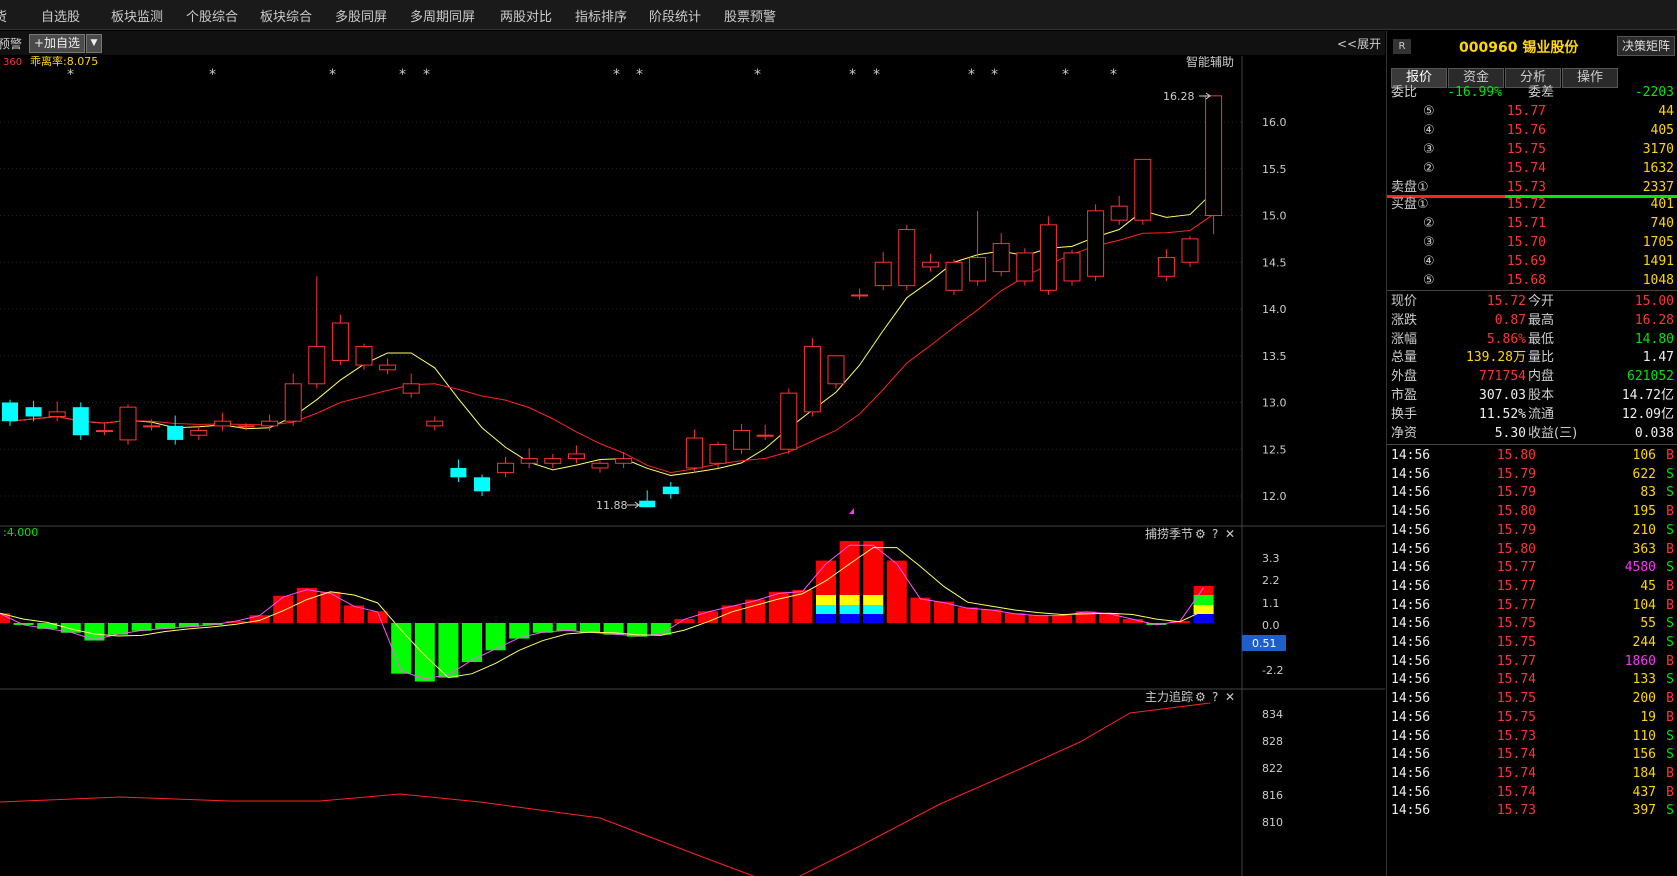 The height and width of the screenshot is (876, 1677). Describe the element at coordinates (11, 43) in the screenshot. I see `alert-label: 预警` at that location.